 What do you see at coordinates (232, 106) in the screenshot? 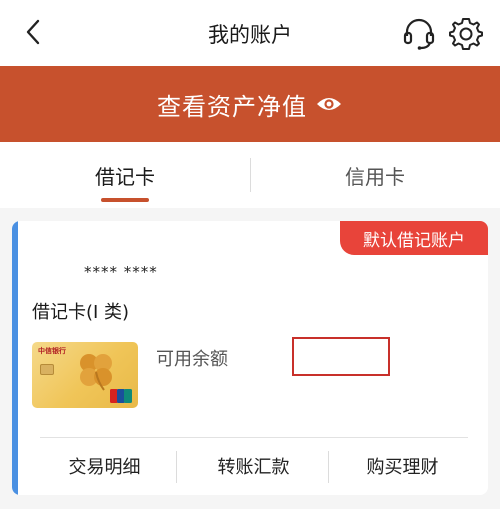
I see `view-net-assets-label: 查看资产净值` at bounding box center [232, 106].